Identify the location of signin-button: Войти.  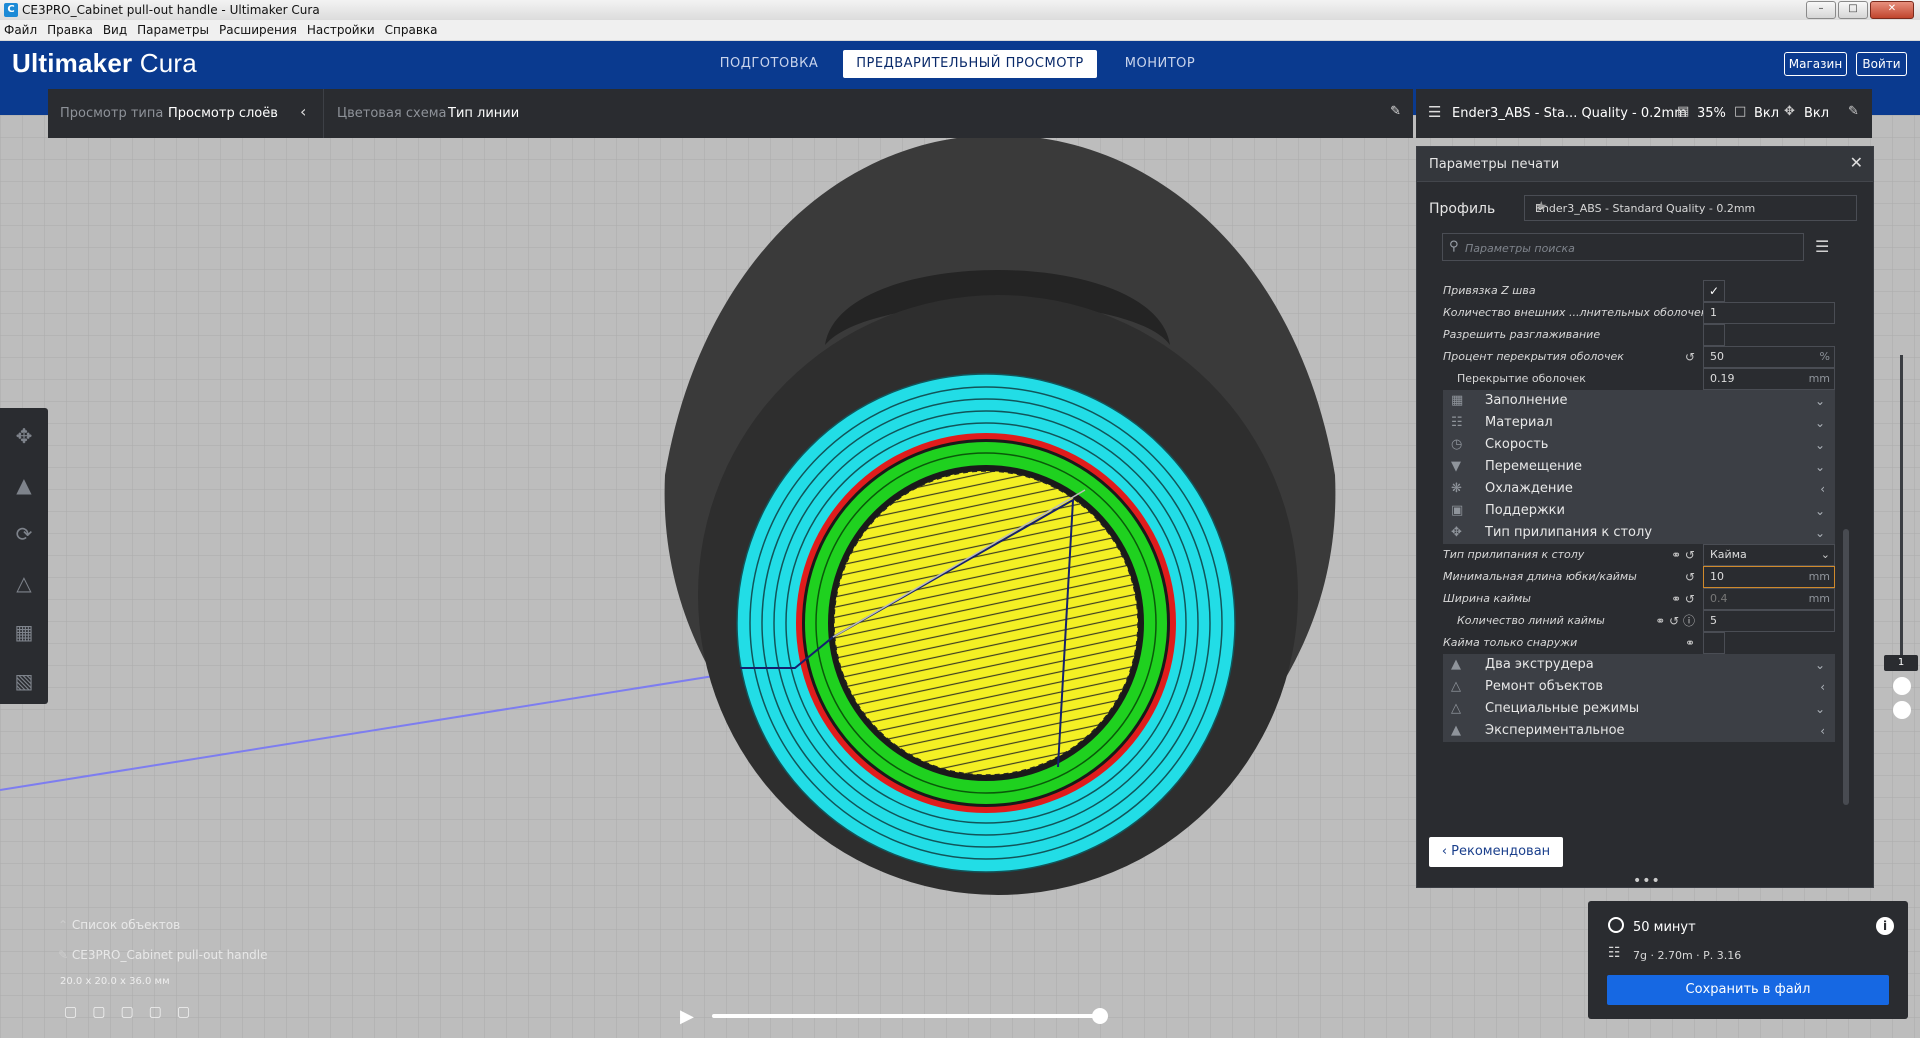
(1881, 64).